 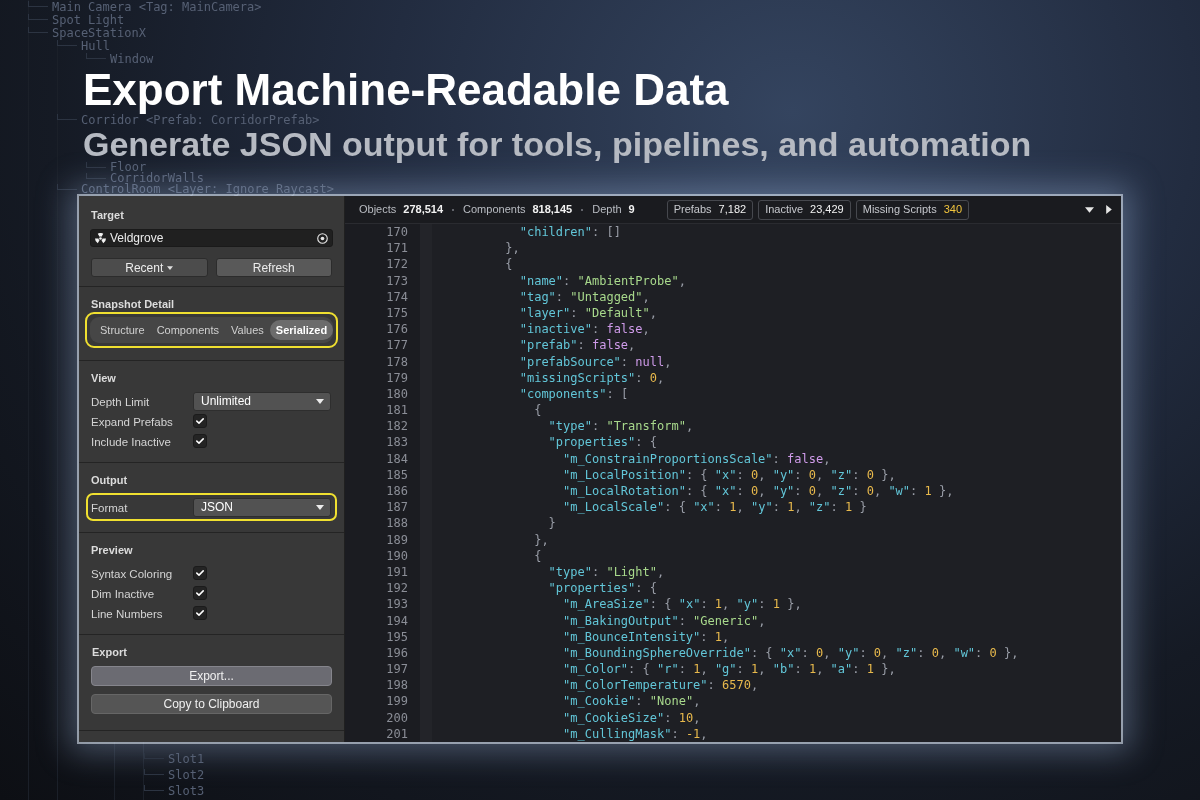 I want to click on line-number: 179, so click(x=397, y=377).